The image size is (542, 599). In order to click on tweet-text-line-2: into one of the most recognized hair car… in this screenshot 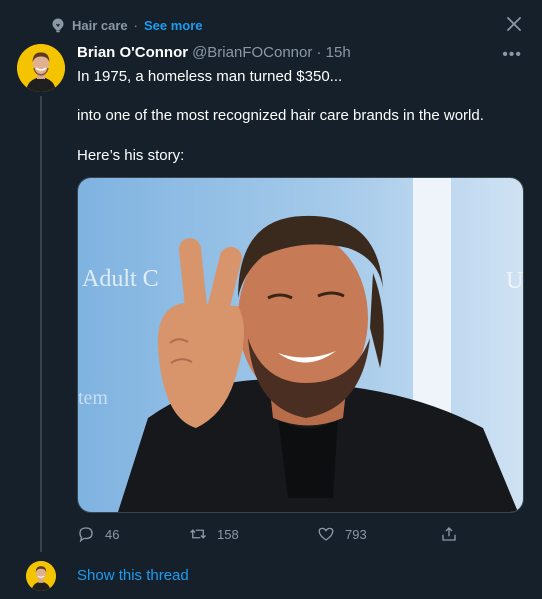, I will do `click(280, 115)`.